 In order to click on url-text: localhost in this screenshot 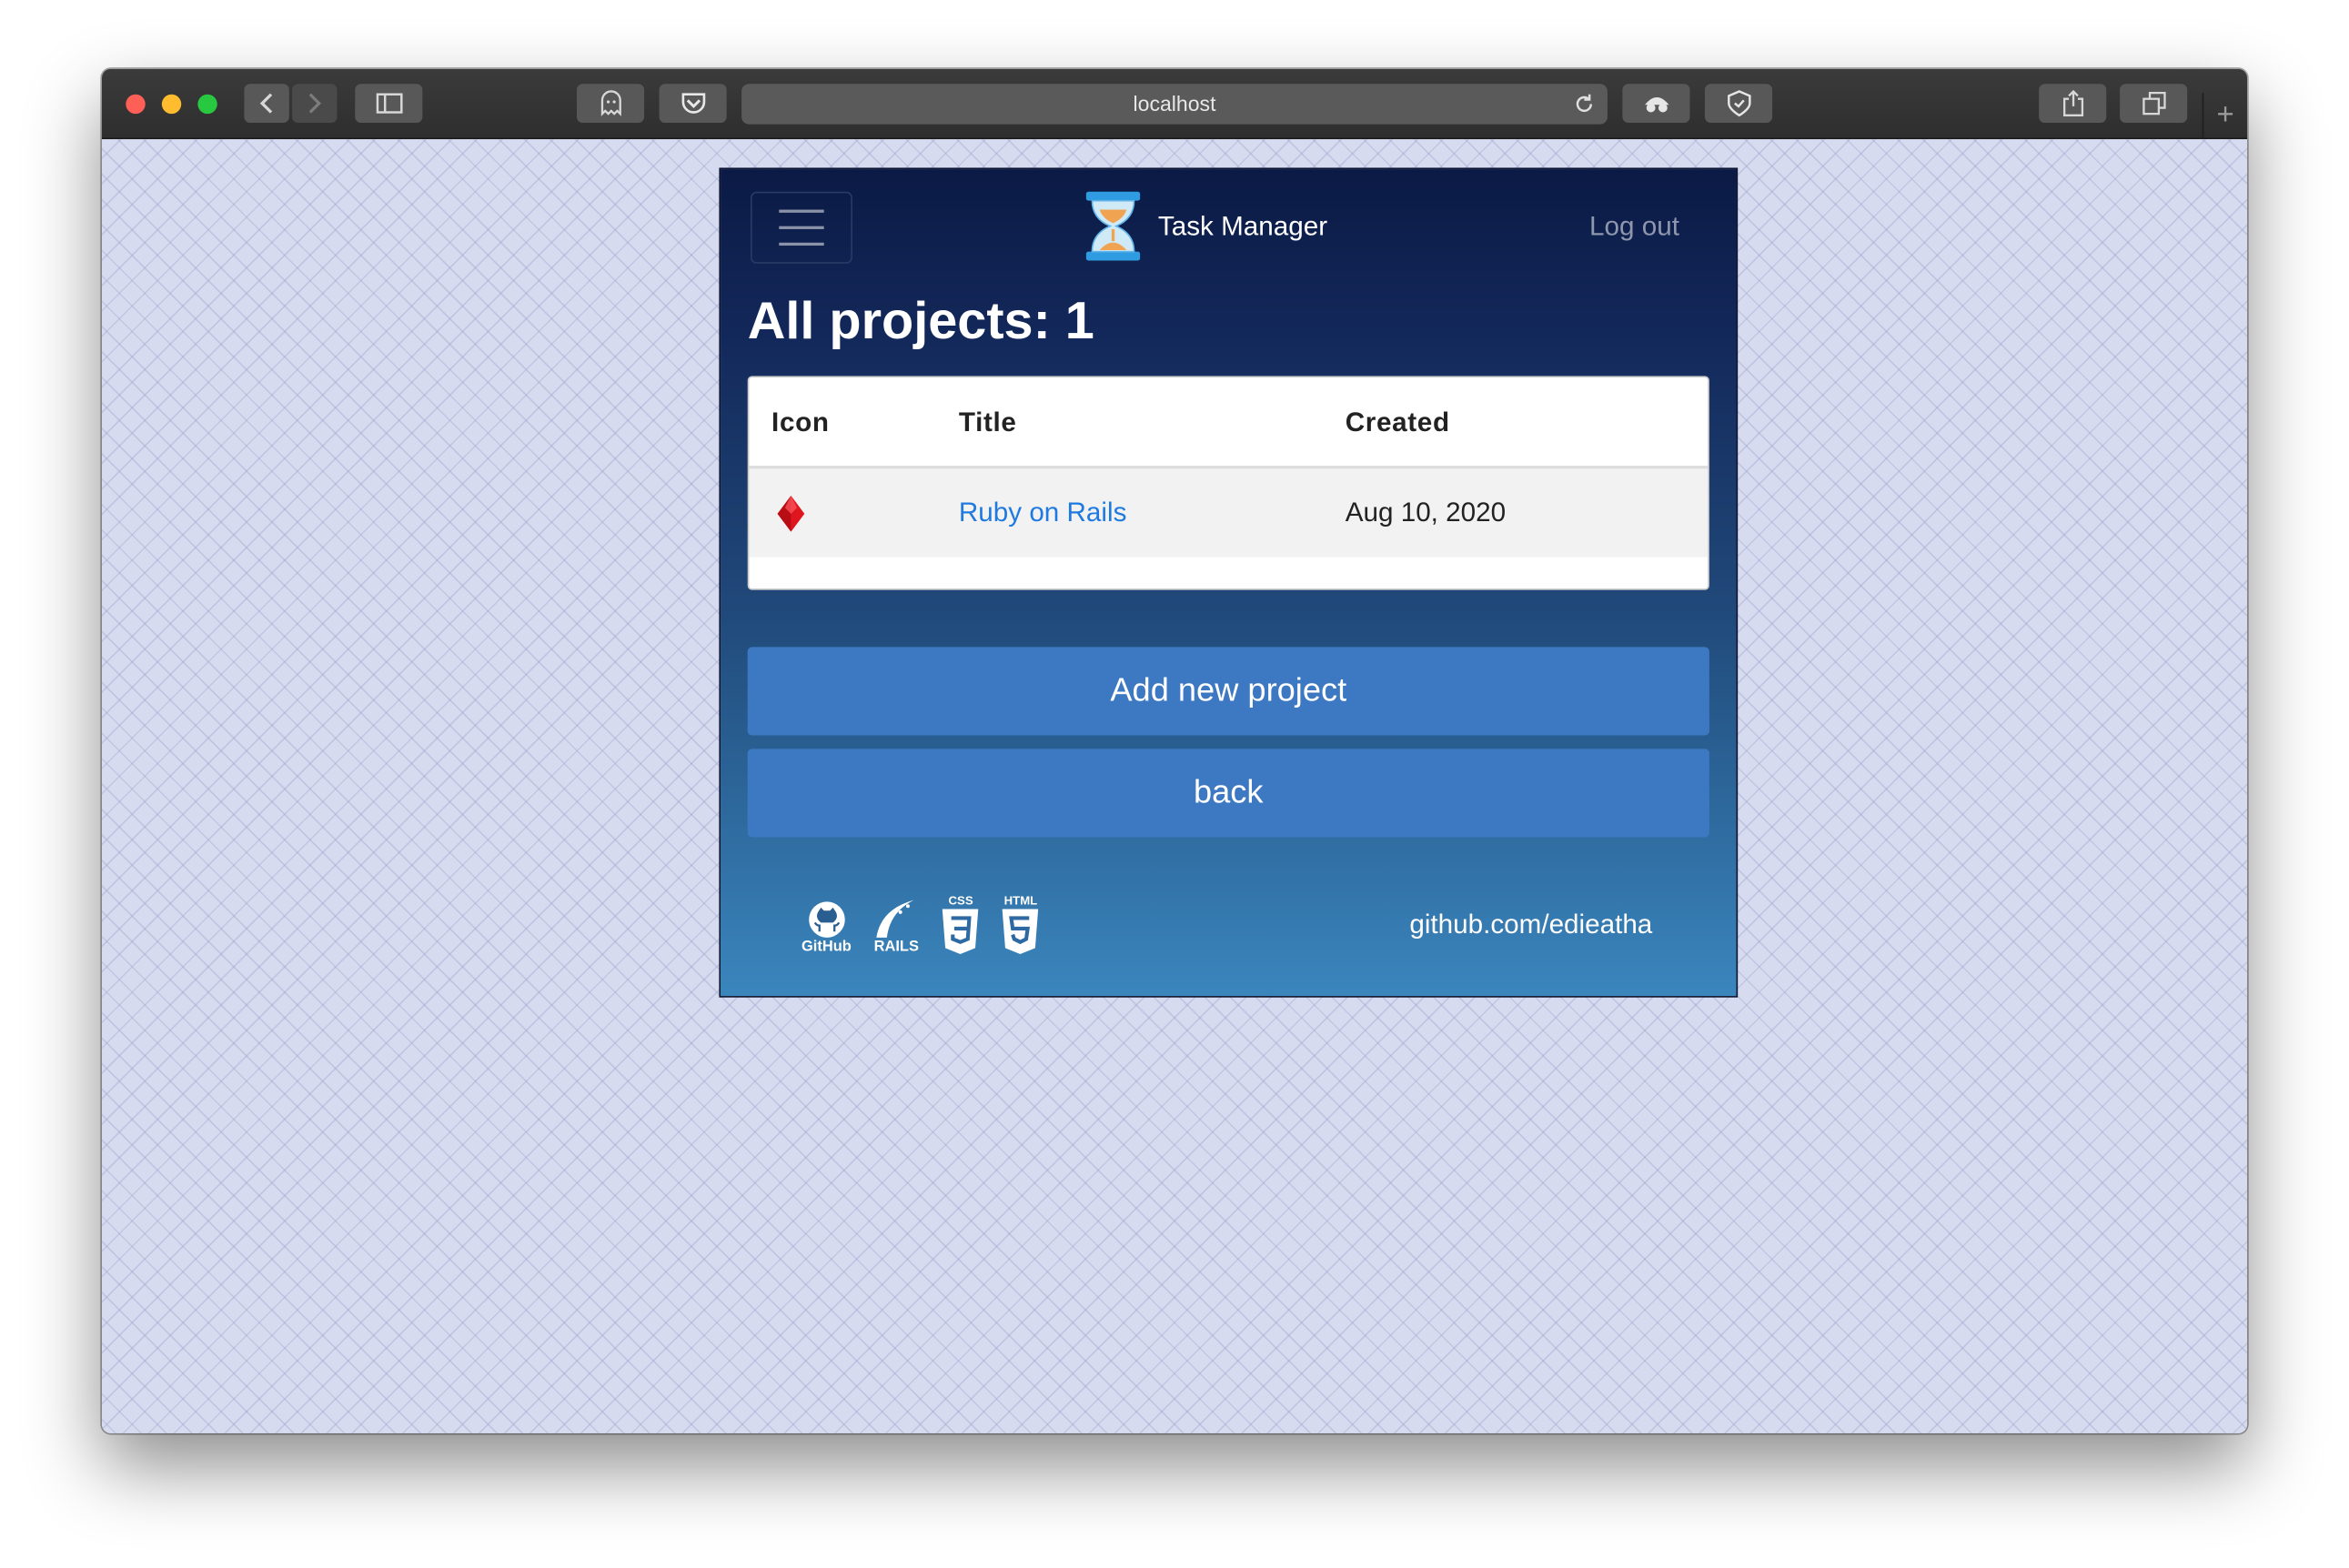, I will do `click(1174, 103)`.